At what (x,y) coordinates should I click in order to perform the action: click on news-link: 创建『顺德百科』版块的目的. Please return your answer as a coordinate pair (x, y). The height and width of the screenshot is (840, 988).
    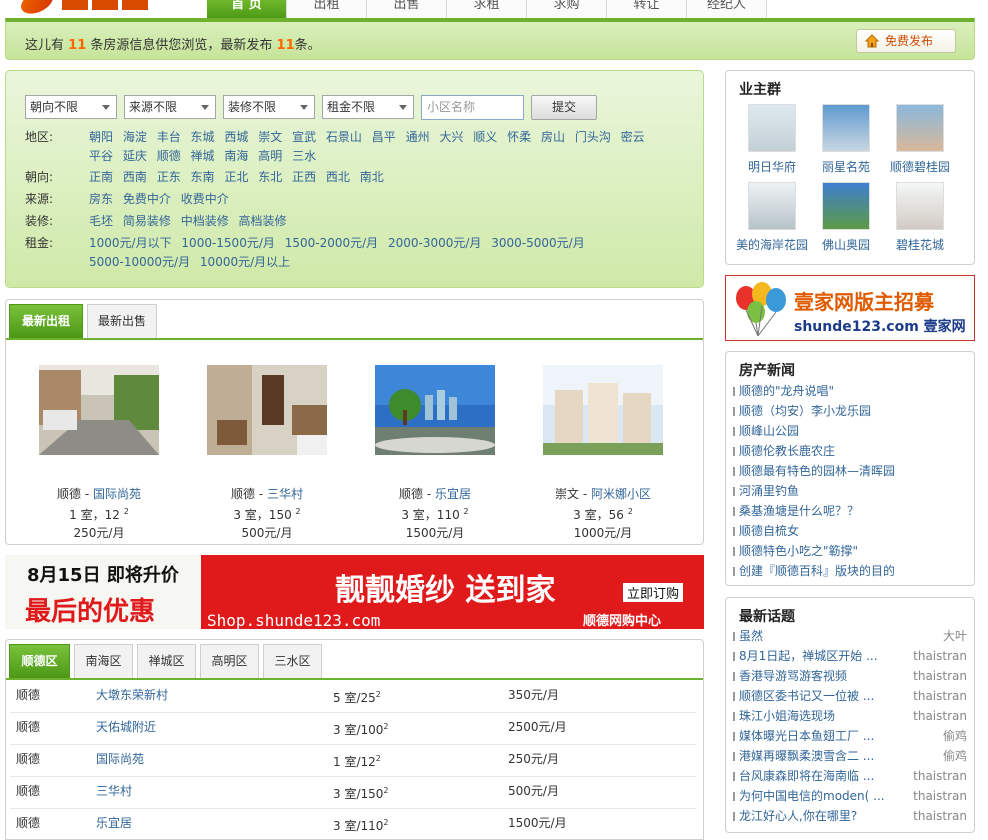
    Looking at the image, I should click on (814, 571).